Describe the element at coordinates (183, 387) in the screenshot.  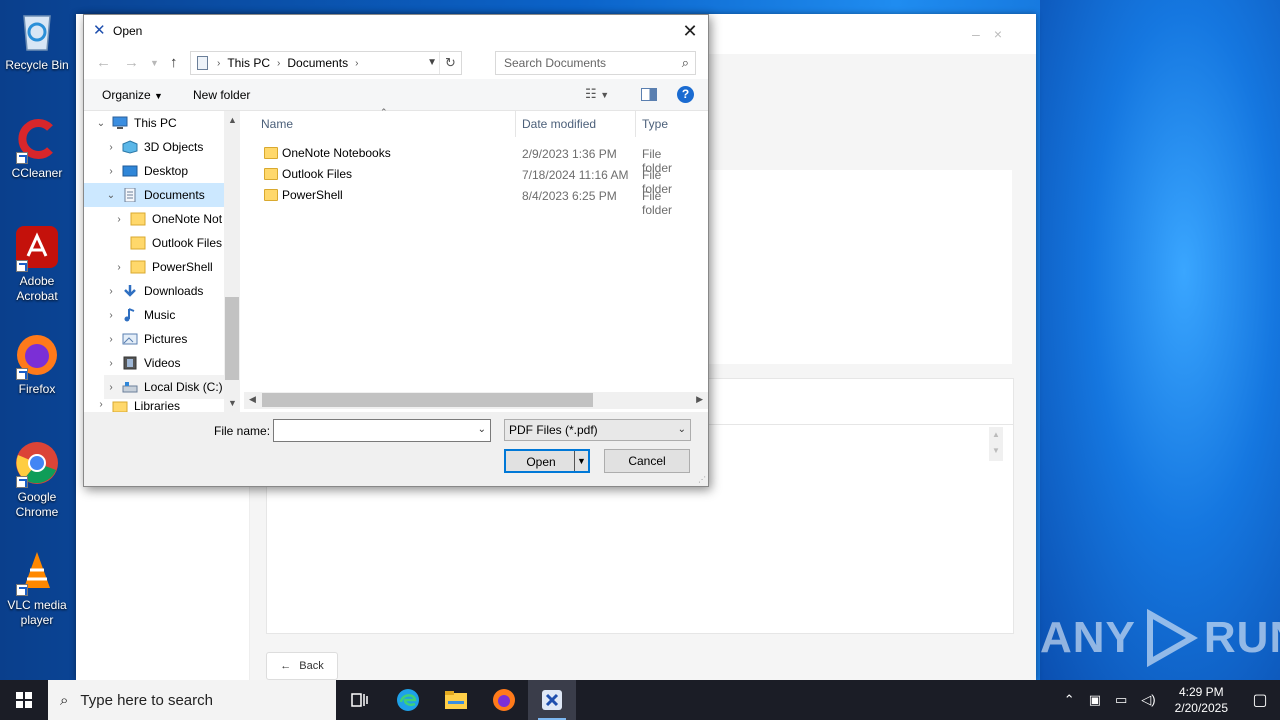
I see `tree-item-label: Local Disk (C:)` at that location.